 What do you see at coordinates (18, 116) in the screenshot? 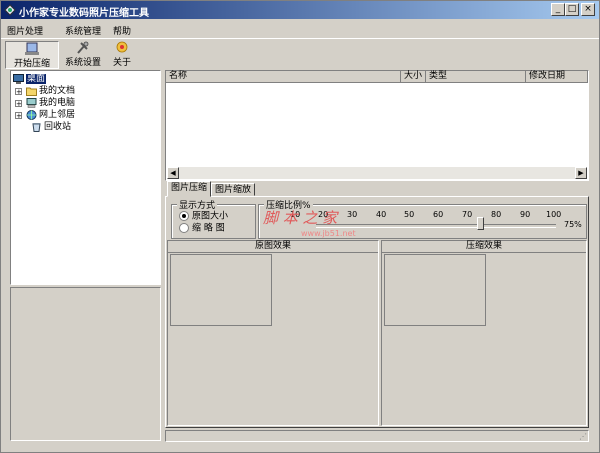
I see `expand-network-places: +` at bounding box center [18, 116].